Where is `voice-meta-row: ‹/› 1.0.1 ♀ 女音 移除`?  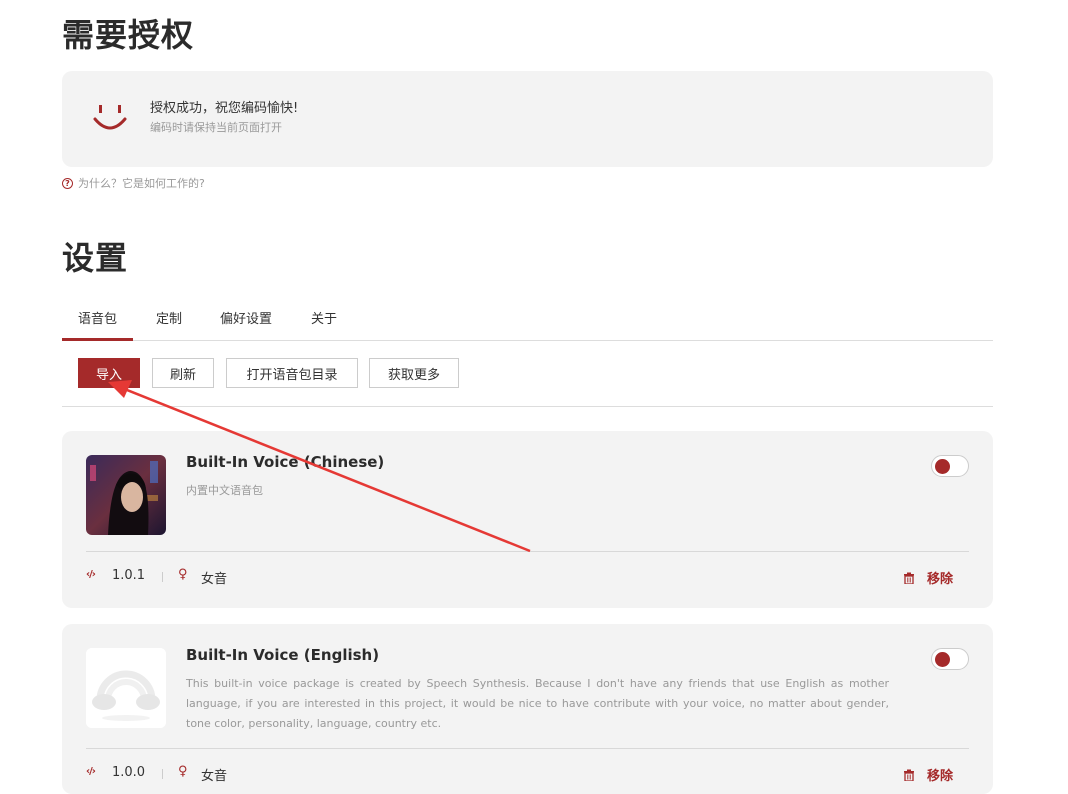
voice-meta-row: ‹/› 1.0.1 ♀ 女音 移除 is located at coordinates (527, 577).